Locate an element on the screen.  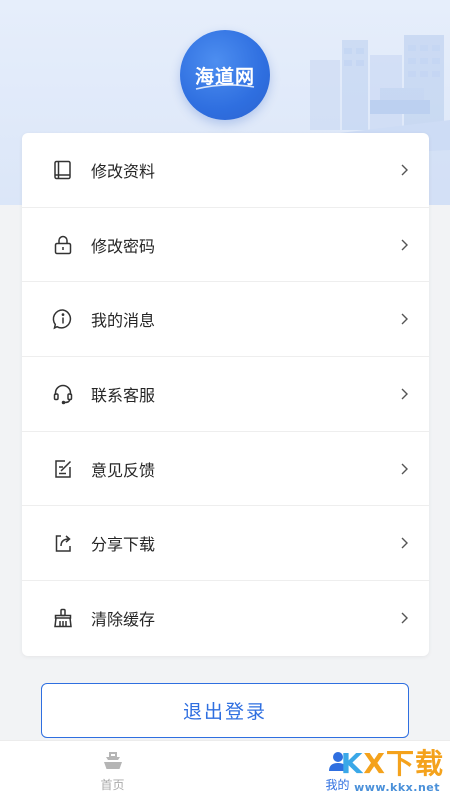
bottom-tab-bar: 首页 我的 is located at coordinates (225, 770).